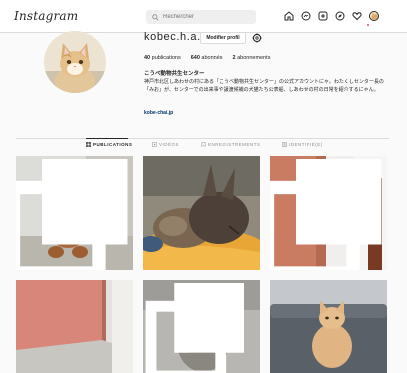  I want to click on top-nav-bar: Instagram, so click(203, 16).